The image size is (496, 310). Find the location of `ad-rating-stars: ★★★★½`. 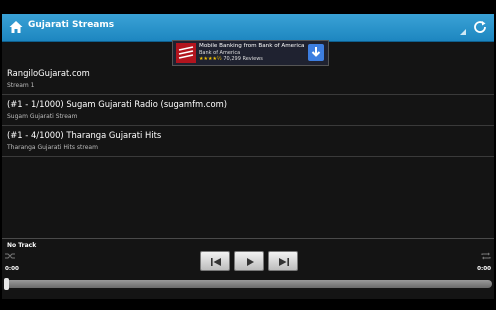

ad-rating-stars: ★★★★½ is located at coordinates (210, 59).